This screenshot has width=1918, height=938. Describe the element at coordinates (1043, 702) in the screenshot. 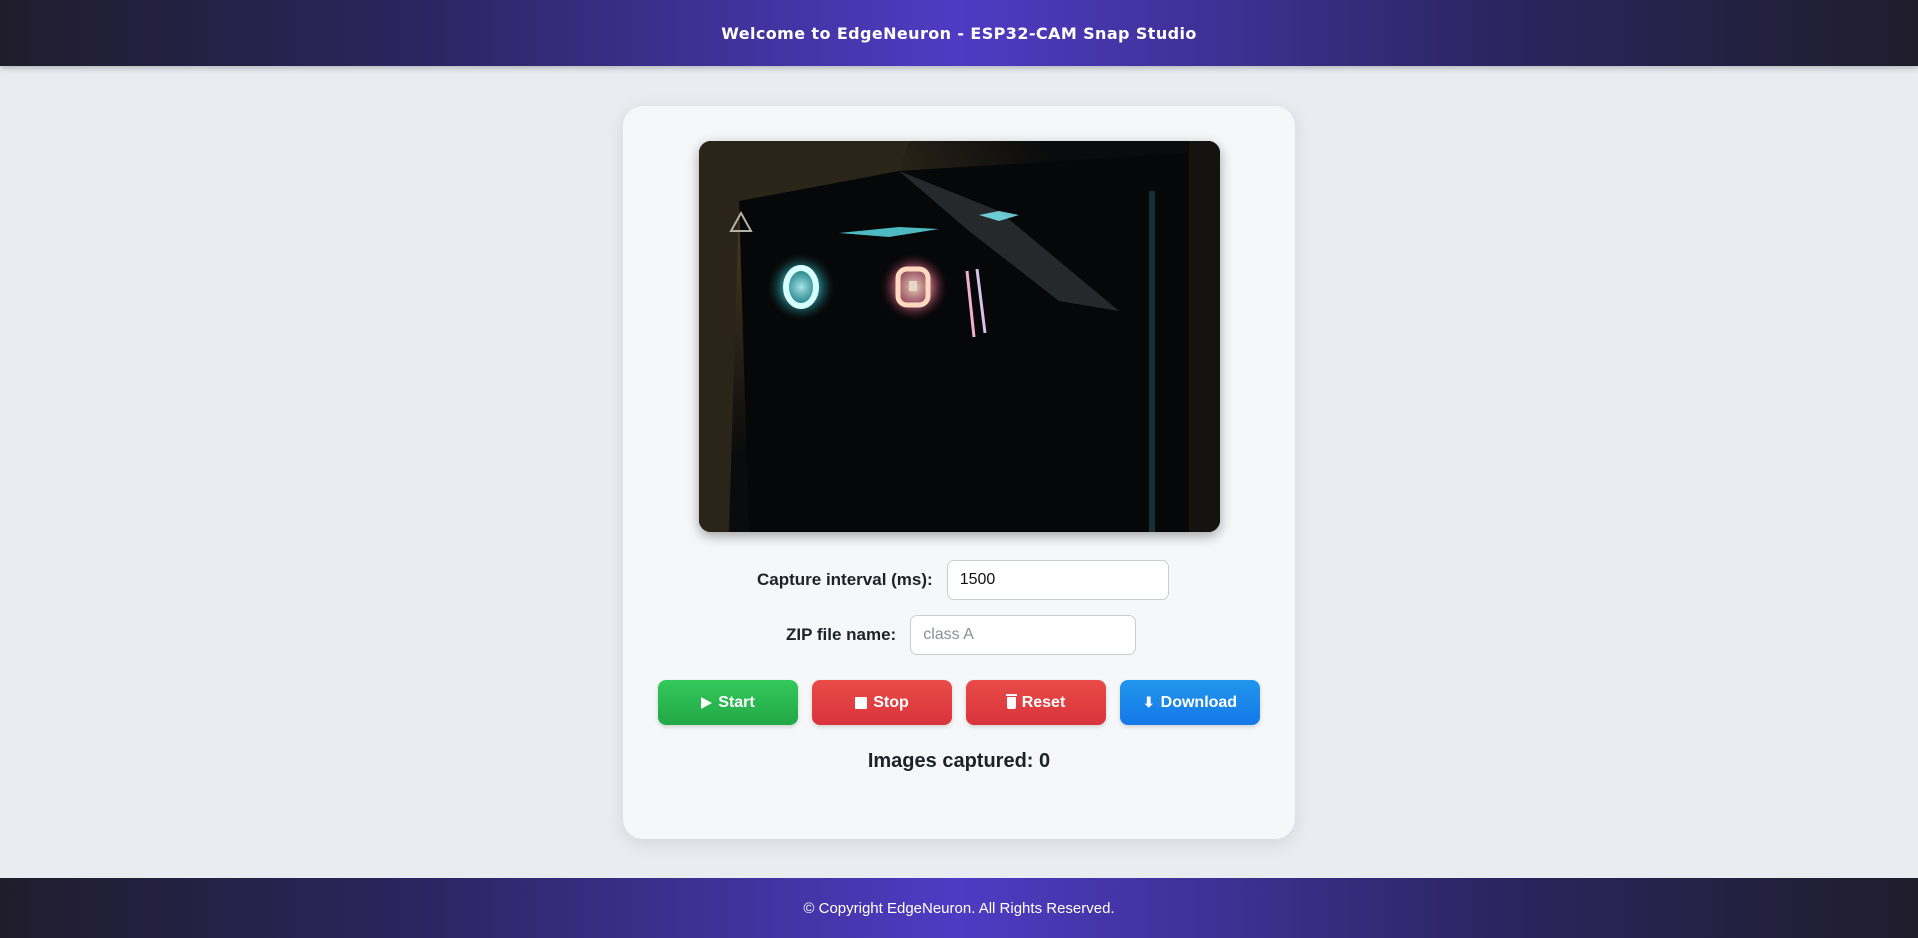

I see `reset-button-label: Reset` at that location.